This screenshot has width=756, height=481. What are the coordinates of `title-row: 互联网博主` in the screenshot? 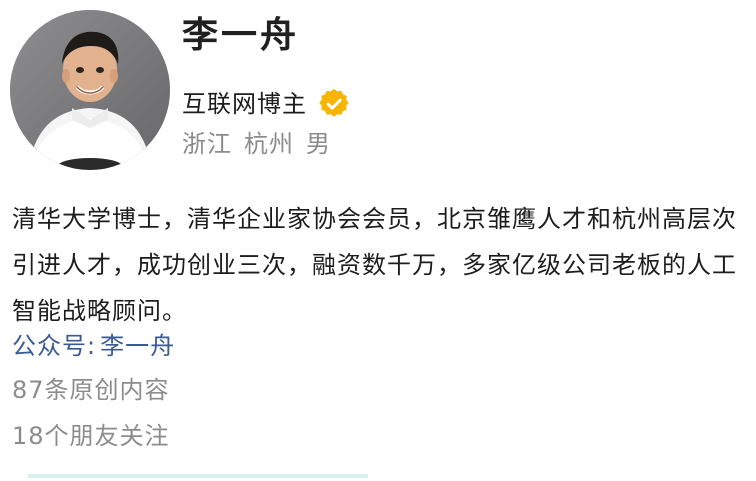 It's located at (265, 104).